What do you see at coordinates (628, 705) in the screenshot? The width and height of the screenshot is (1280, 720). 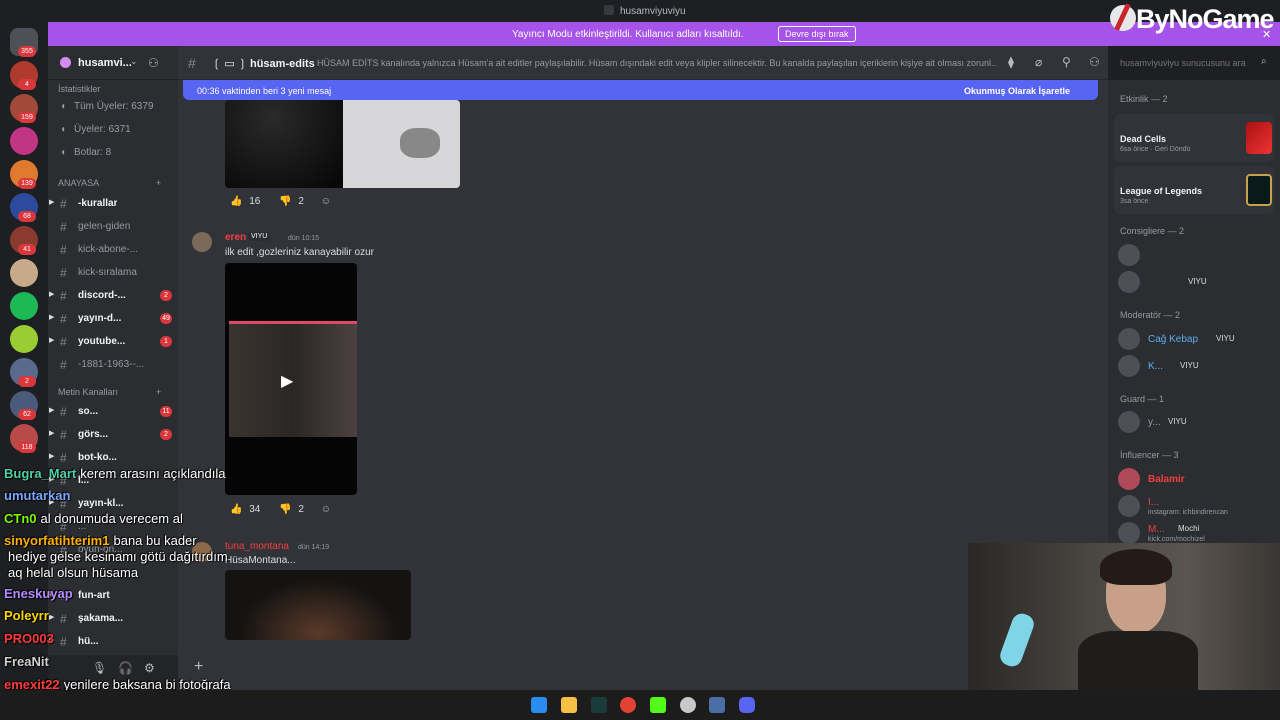 I see `chrome-icon` at bounding box center [628, 705].